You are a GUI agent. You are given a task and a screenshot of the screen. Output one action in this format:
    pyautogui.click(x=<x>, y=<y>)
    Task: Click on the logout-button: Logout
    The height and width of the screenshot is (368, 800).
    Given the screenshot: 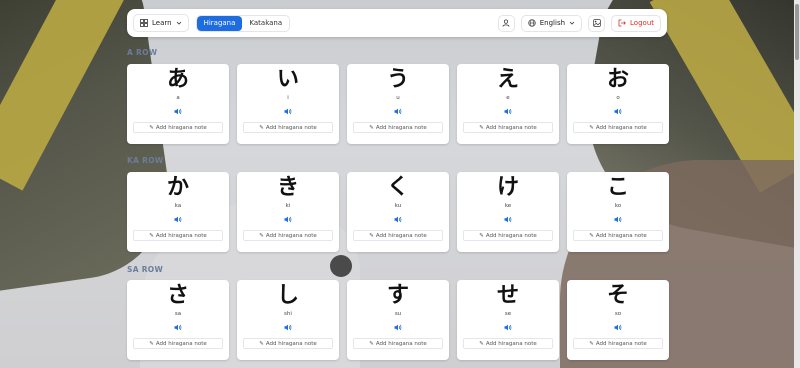 What is the action you would take?
    pyautogui.click(x=636, y=23)
    